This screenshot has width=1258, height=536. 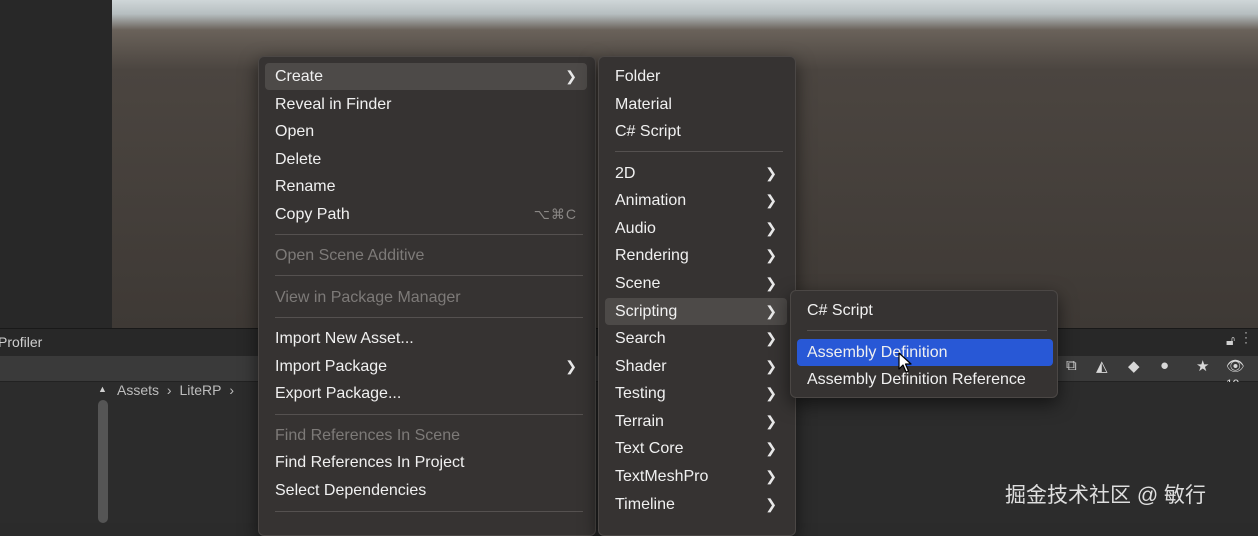 I want to click on menu-item-label: Select Dependencies, so click(x=351, y=490).